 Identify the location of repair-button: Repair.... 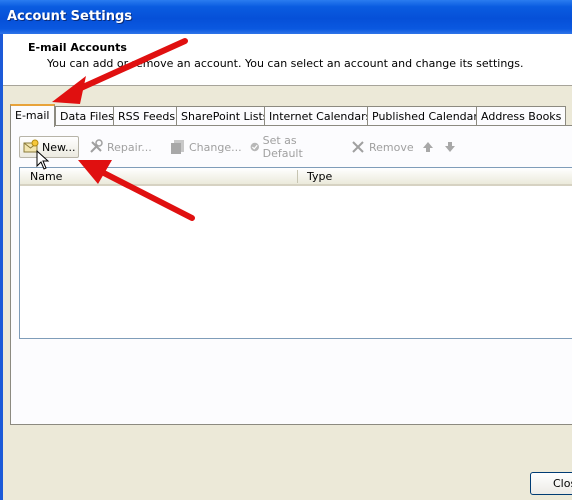
(120, 147).